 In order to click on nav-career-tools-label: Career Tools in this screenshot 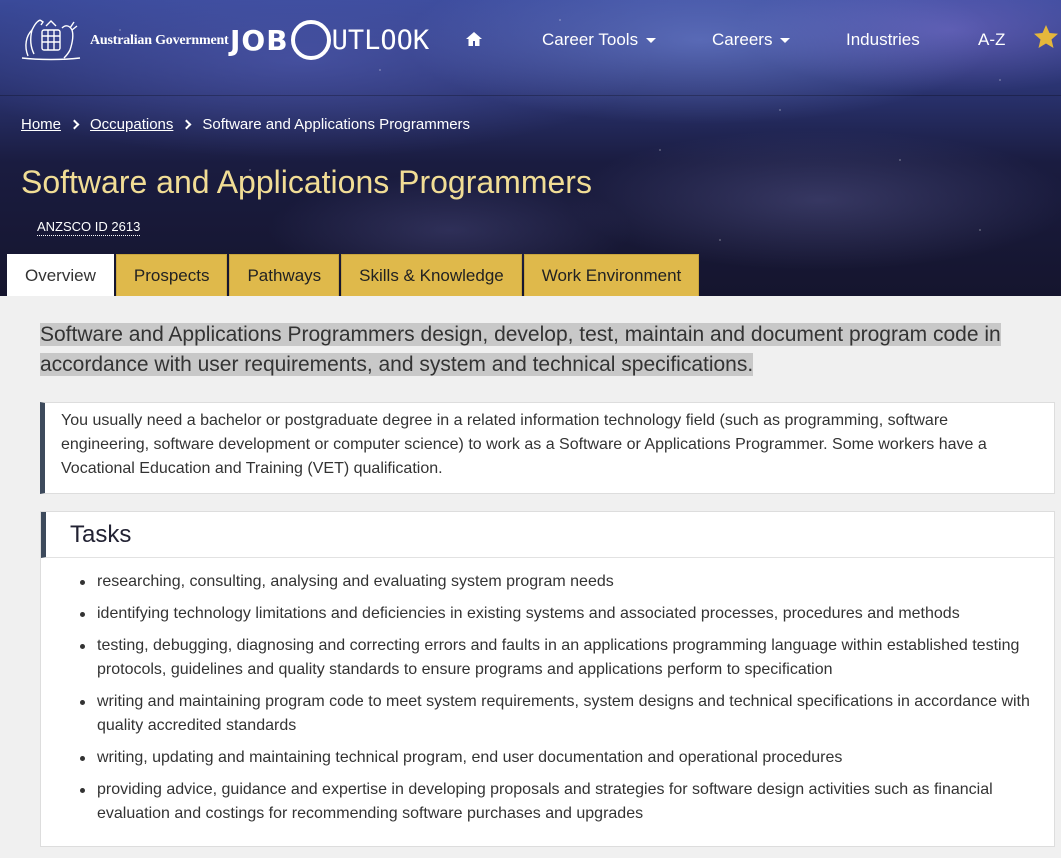, I will do `click(590, 39)`.